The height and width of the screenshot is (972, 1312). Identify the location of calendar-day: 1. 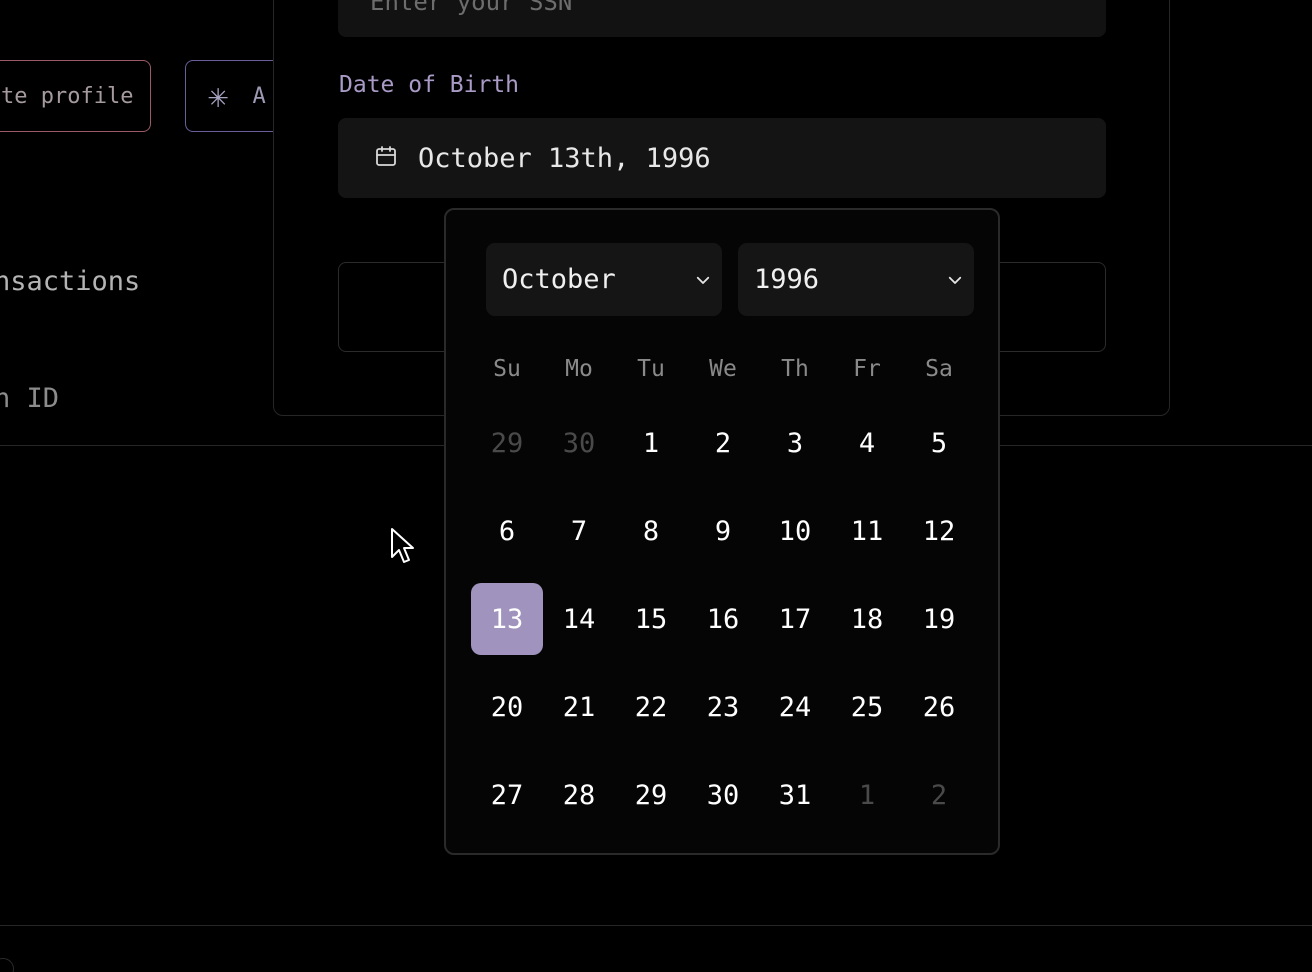
(651, 443).